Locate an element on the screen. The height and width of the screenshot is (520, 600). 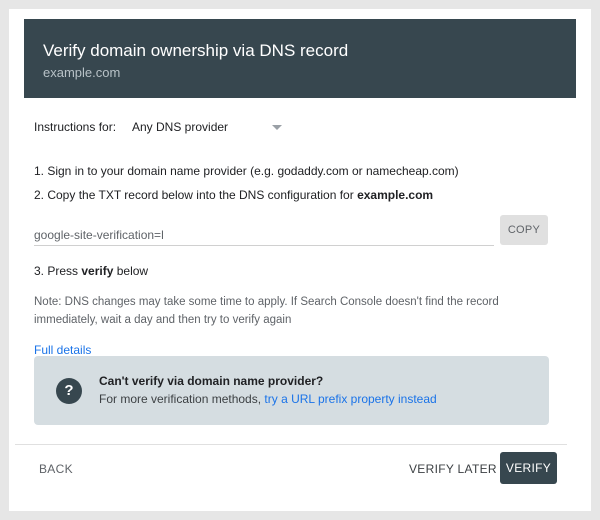
step-3: 3. Press verify below is located at coordinates (91, 271).